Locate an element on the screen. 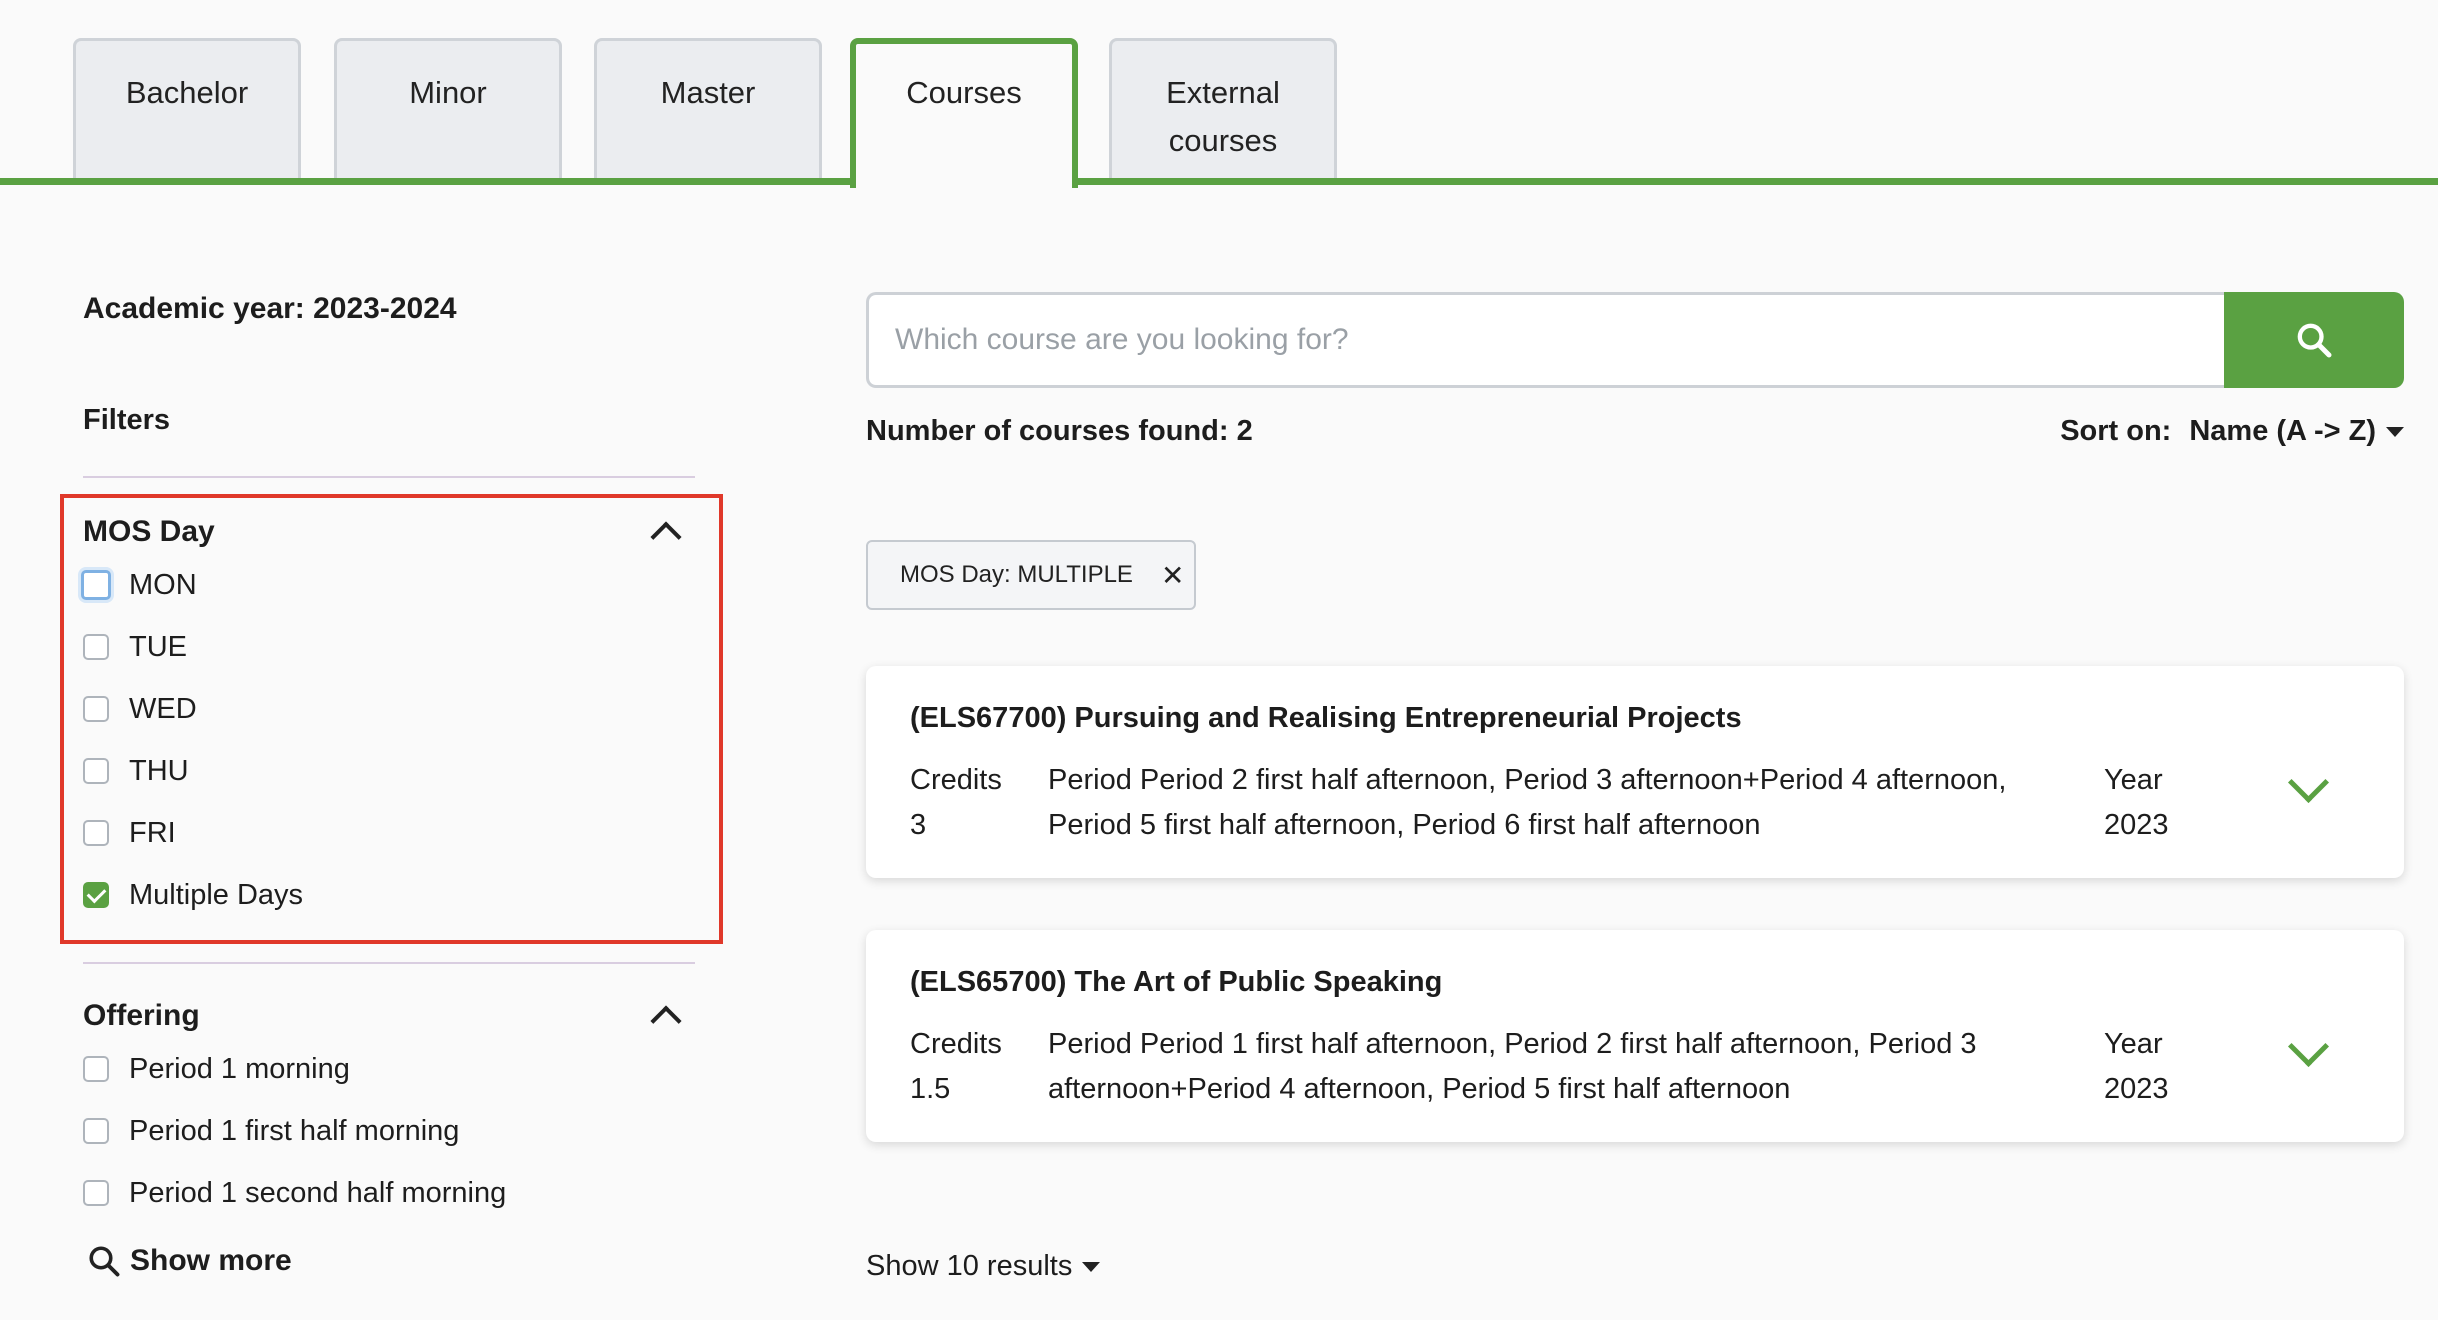 Image resolution: width=2438 pixels, height=1320 pixels. academic-year: Academic year: 2023-2024 is located at coordinates (270, 308).